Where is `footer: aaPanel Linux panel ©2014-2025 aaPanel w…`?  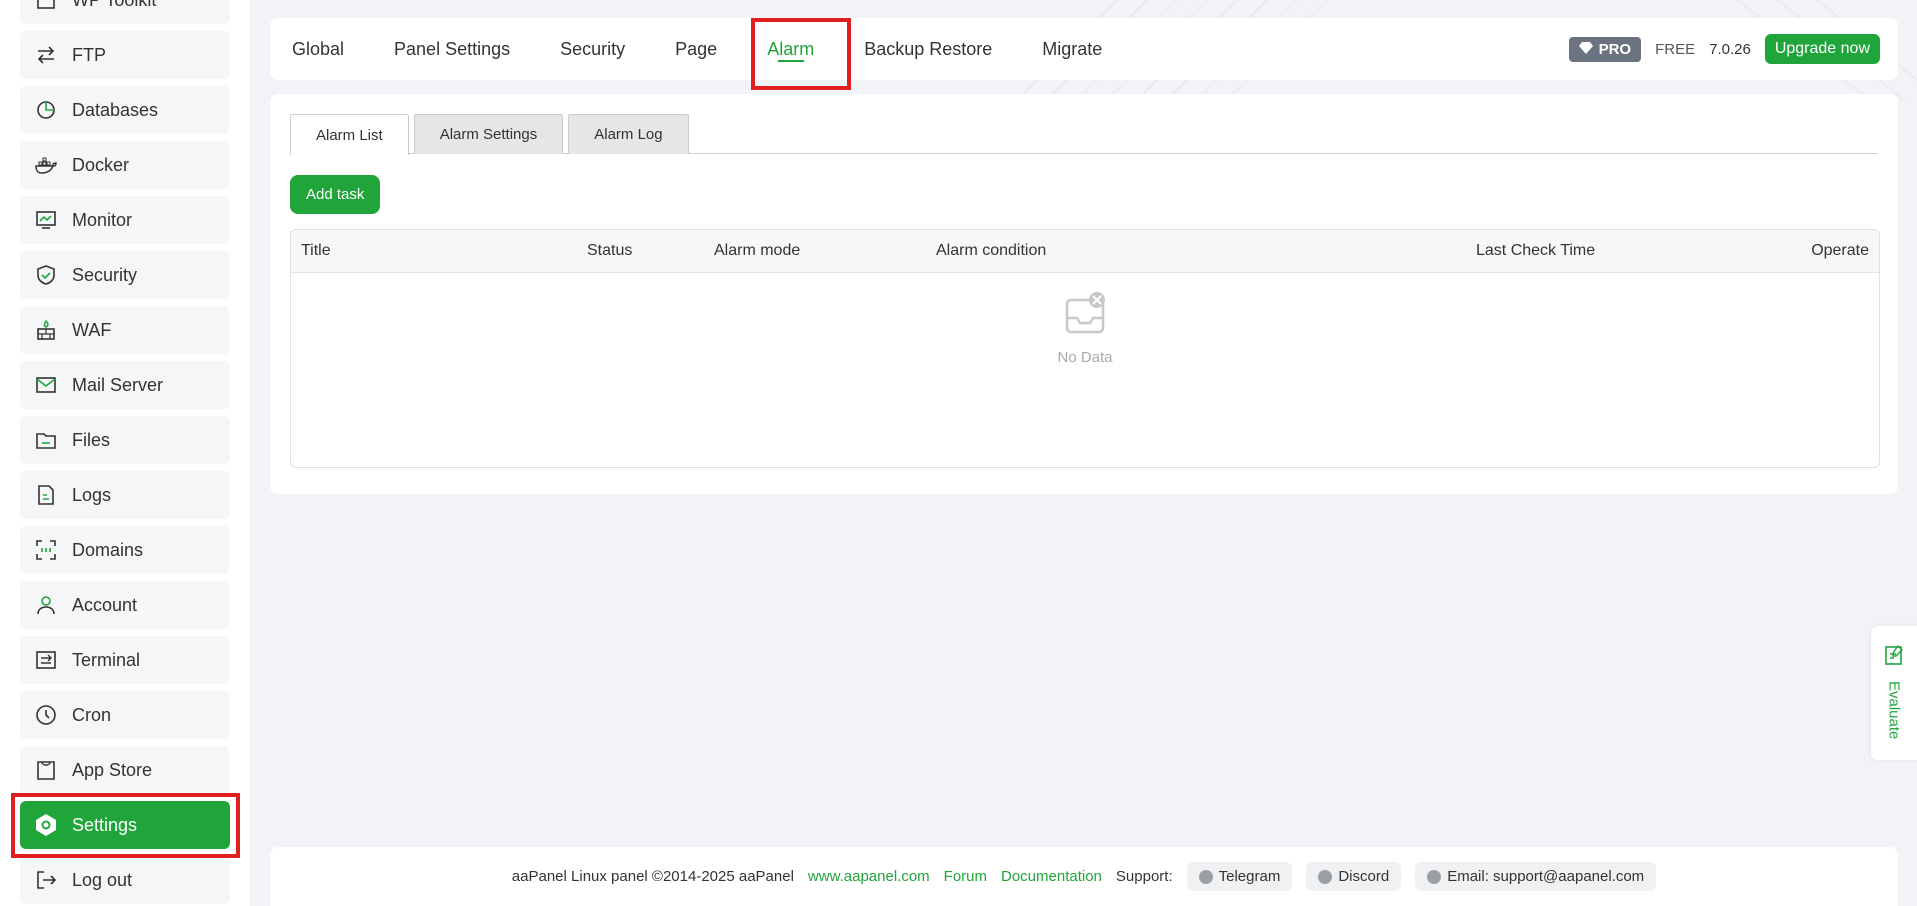 footer: aaPanel Linux panel ©2014-2025 aaPanel w… is located at coordinates (1084, 876).